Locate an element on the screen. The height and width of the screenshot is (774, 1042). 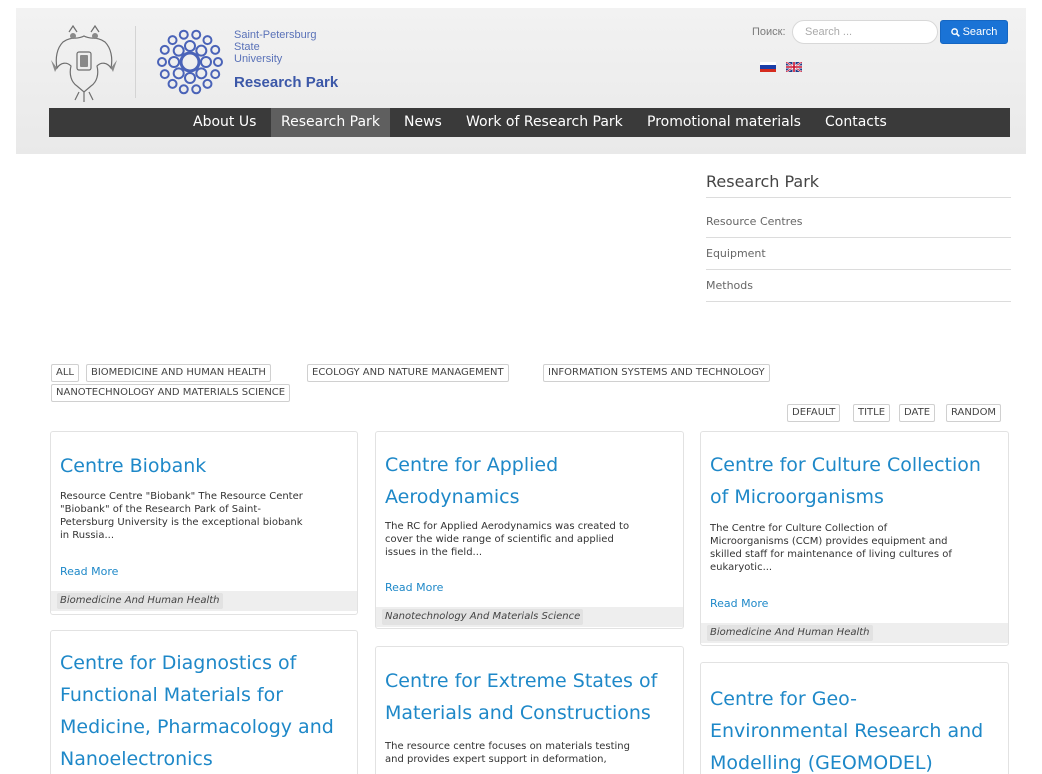
spbu-emblem-icon is located at coordinates (84, 63).